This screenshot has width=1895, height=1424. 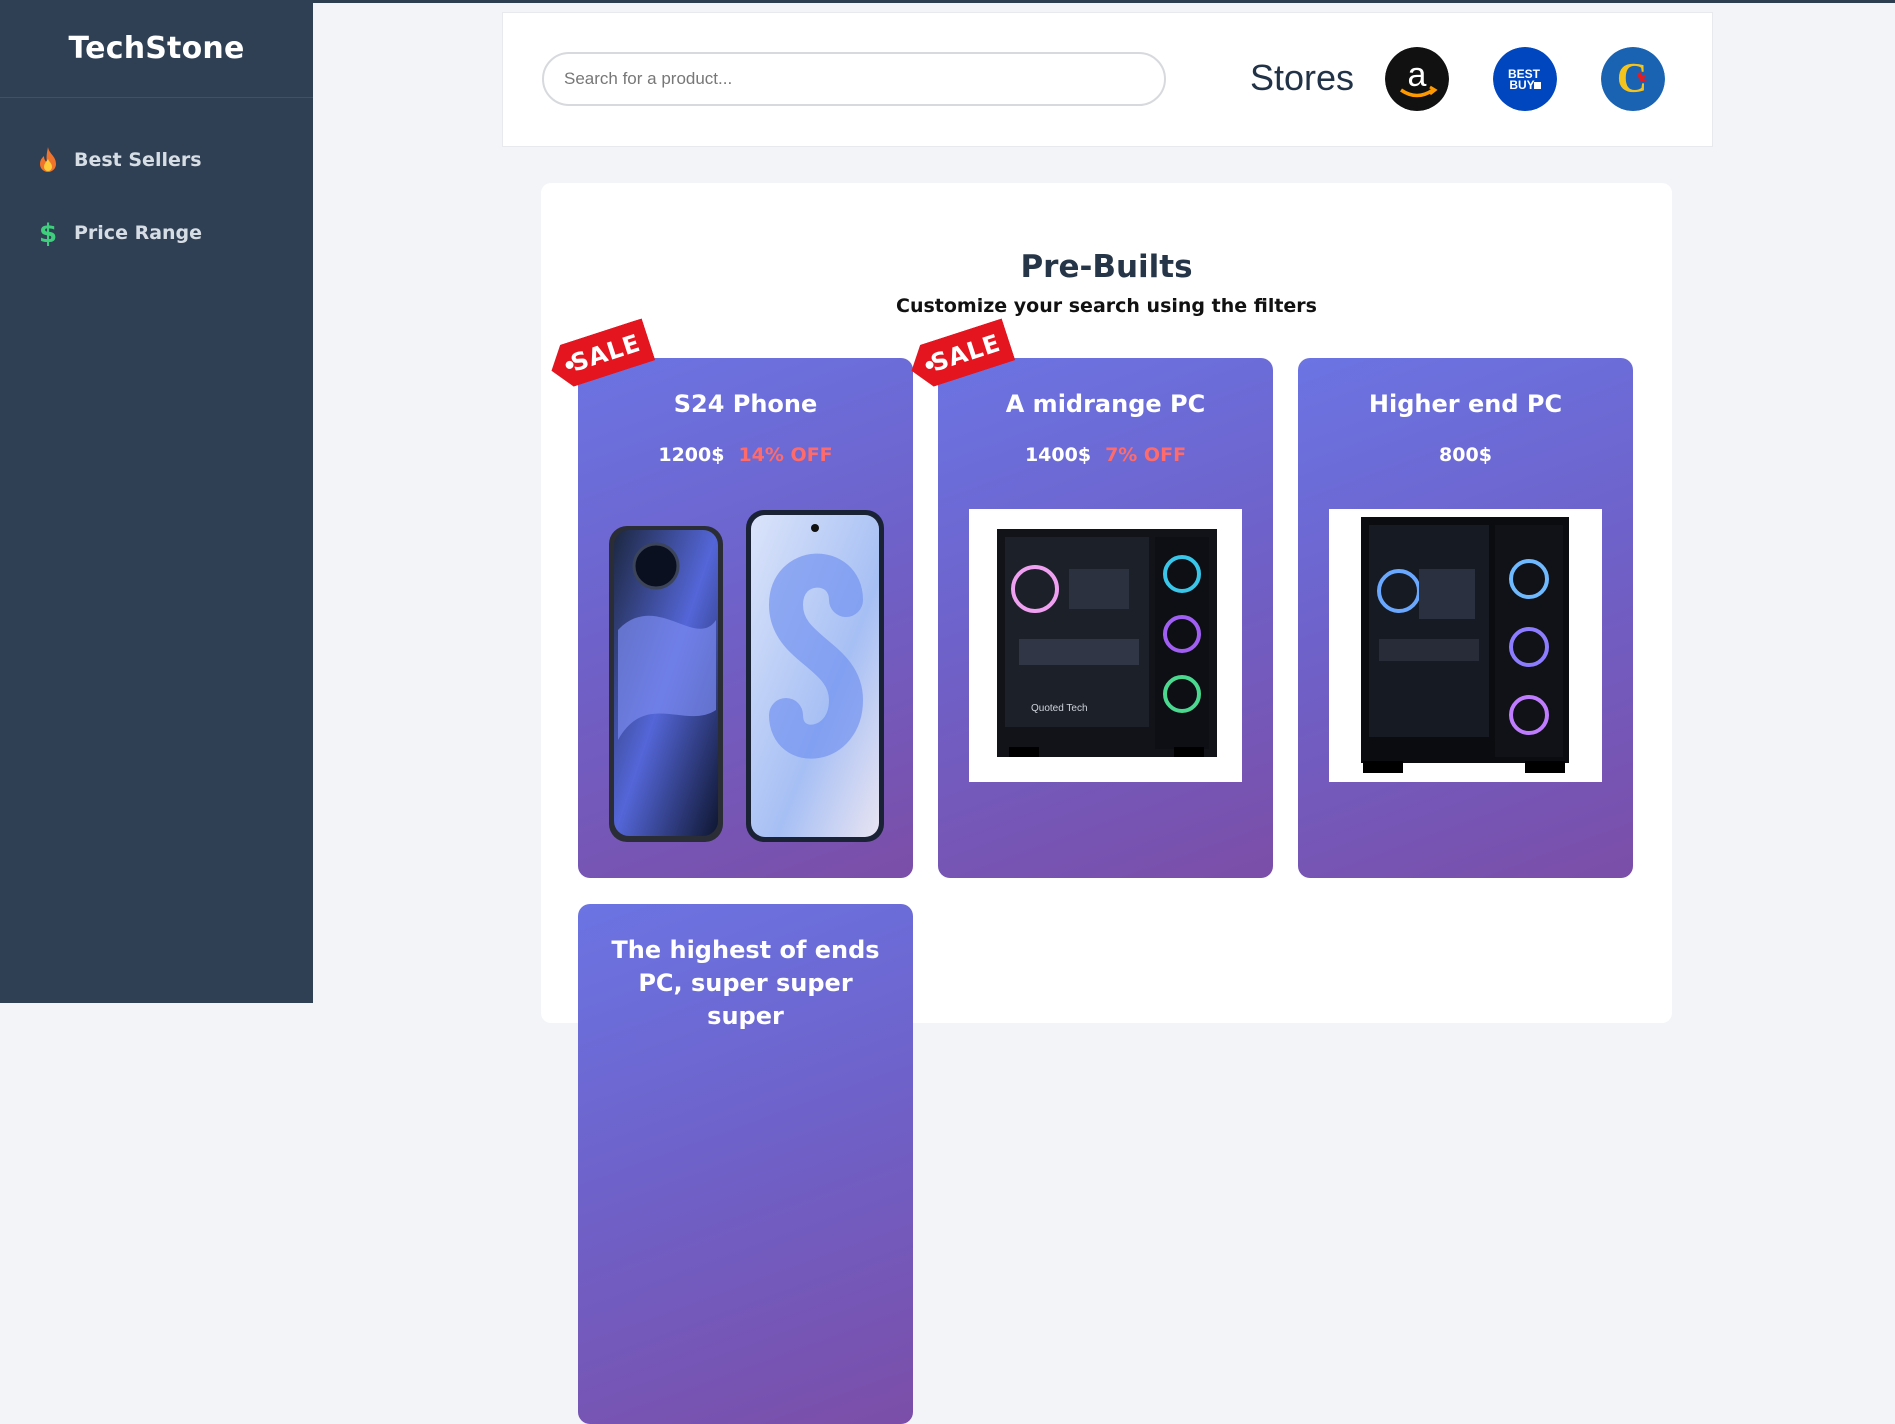 I want to click on product-card: Higher end PC 800$, so click(x=1465, y=618).